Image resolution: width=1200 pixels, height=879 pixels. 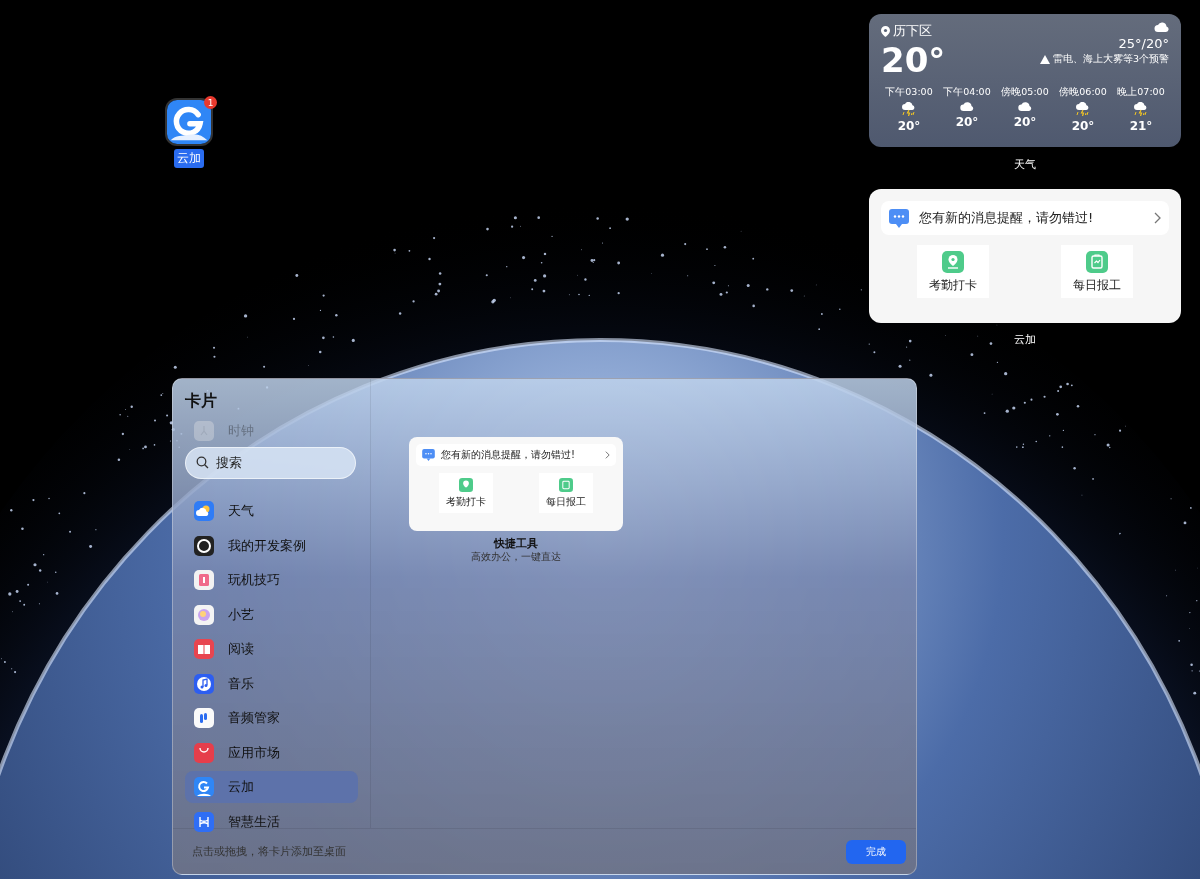 I want to click on hour-time: 下午04:00, so click(x=967, y=92).